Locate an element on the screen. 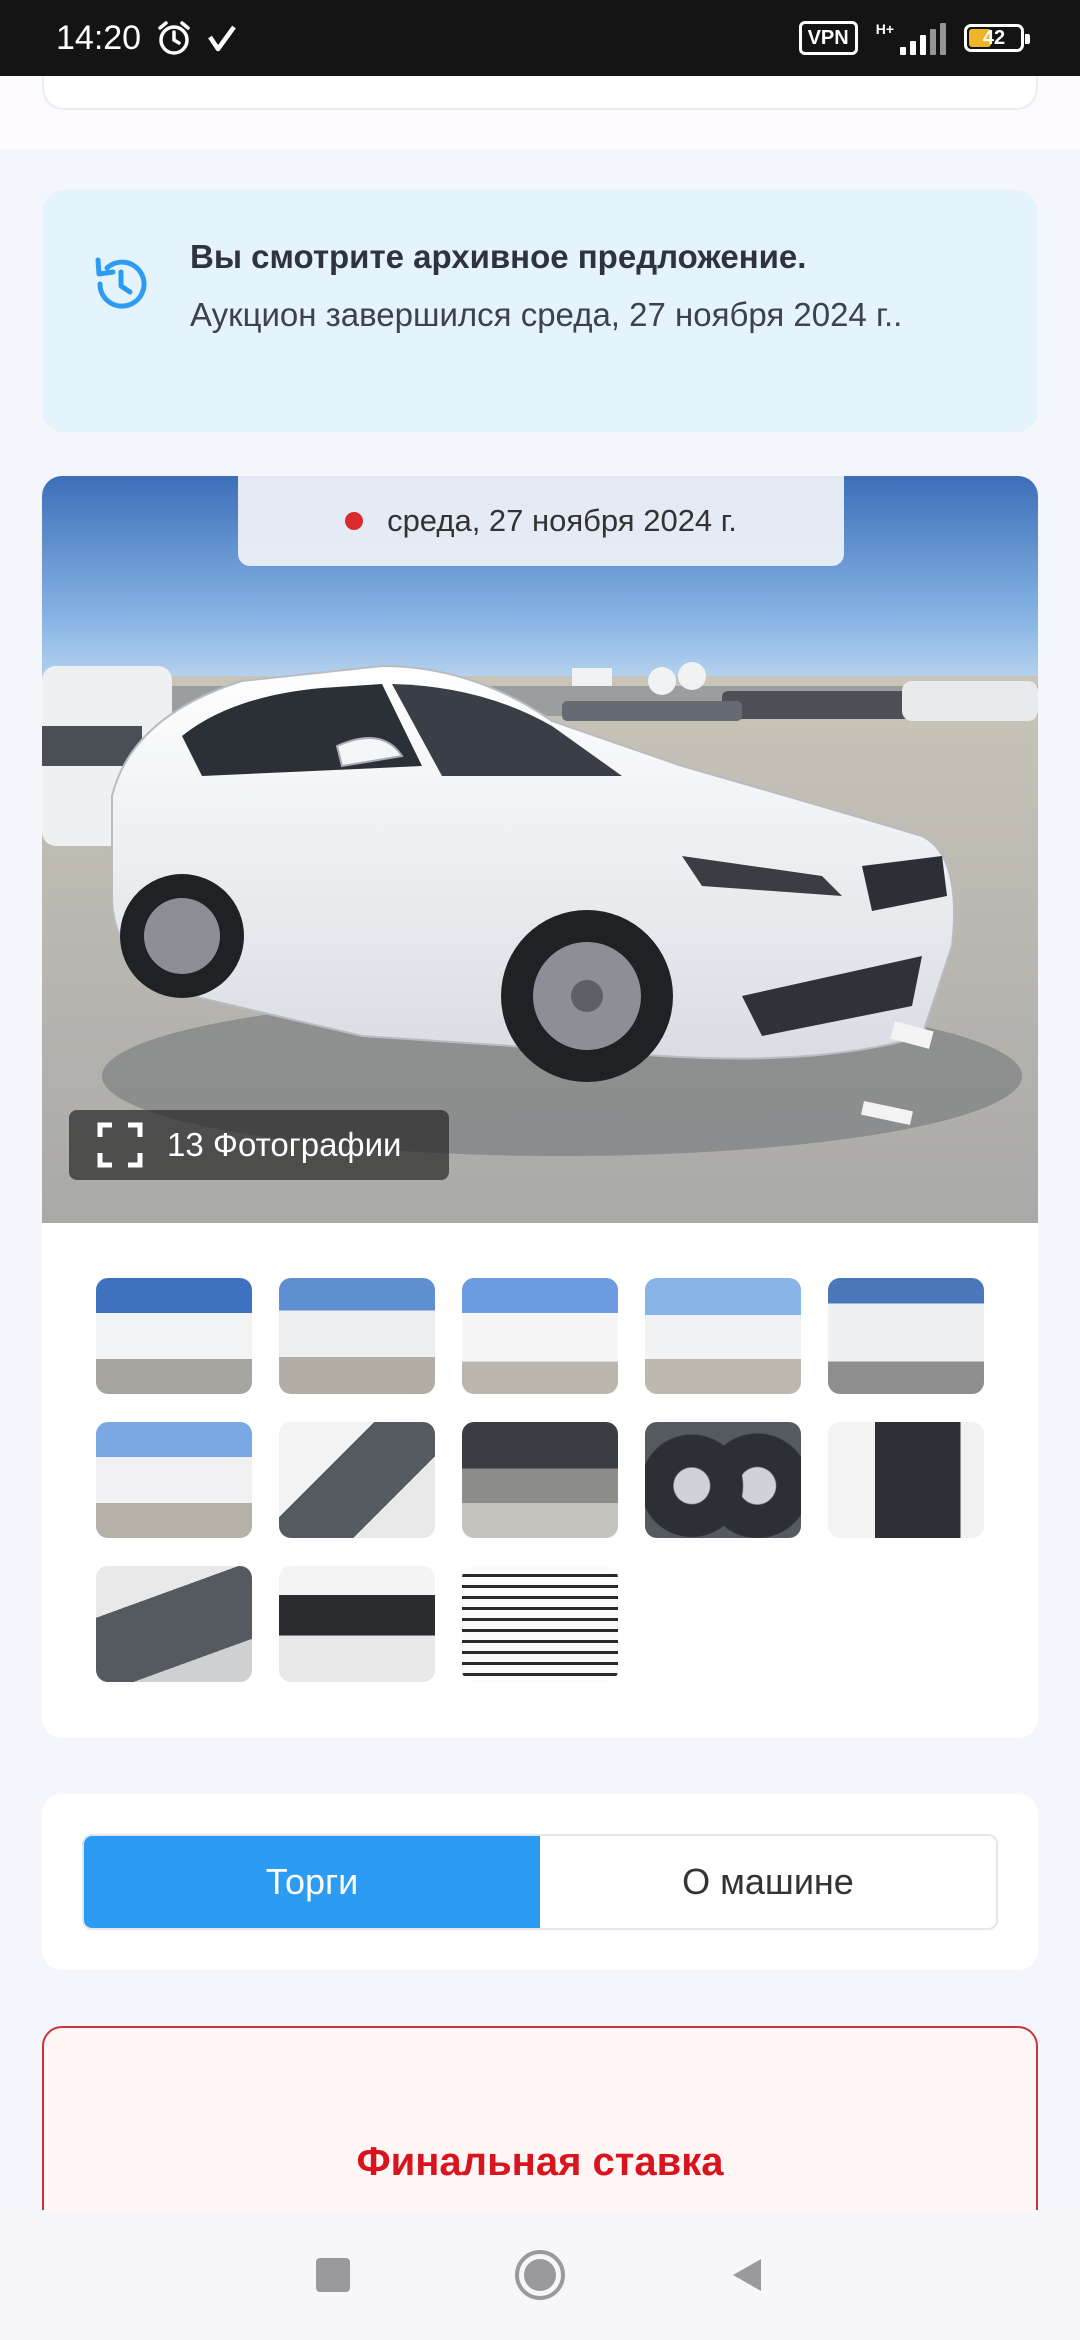 This screenshot has width=1080, height=2340. final-bid-label: Финальная ставка is located at coordinates (540, 2162).